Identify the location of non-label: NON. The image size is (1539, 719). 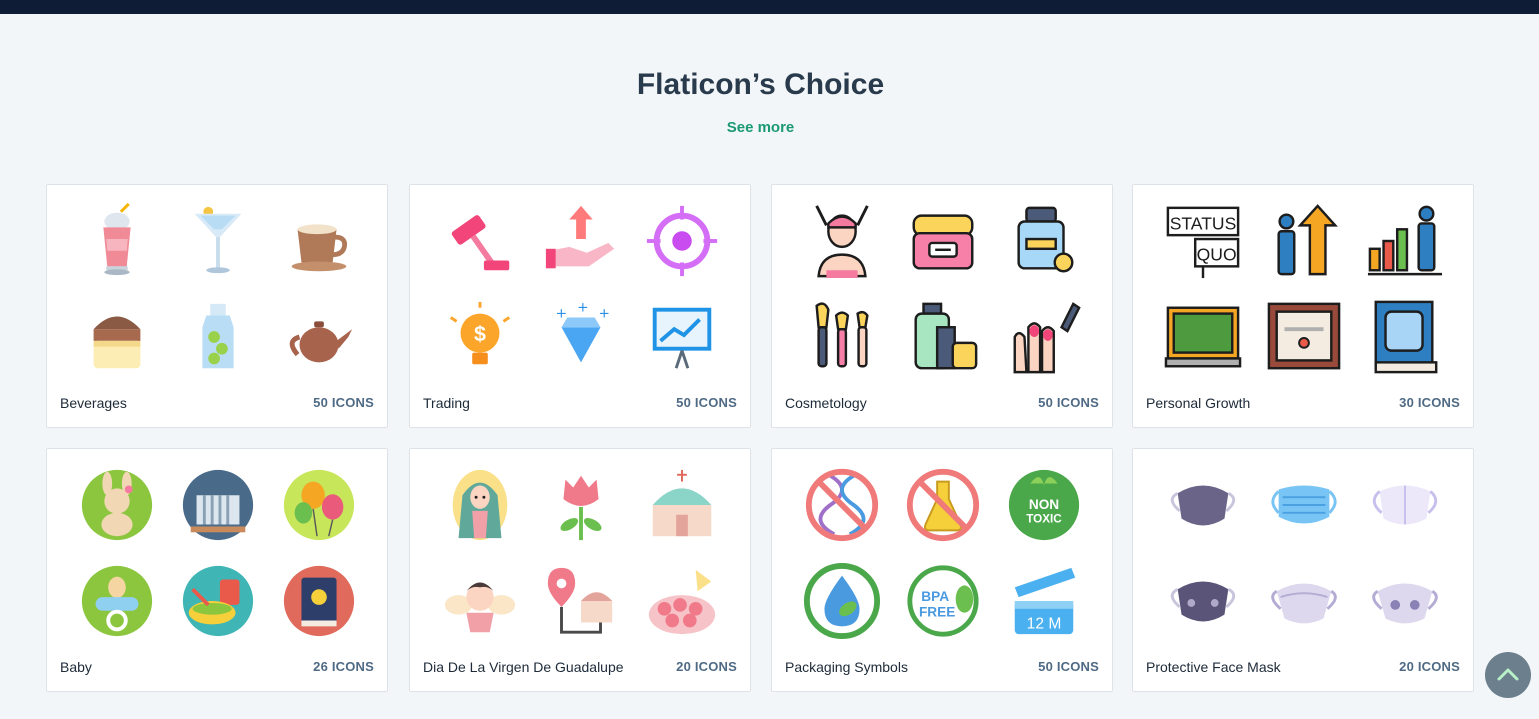
(1044, 504).